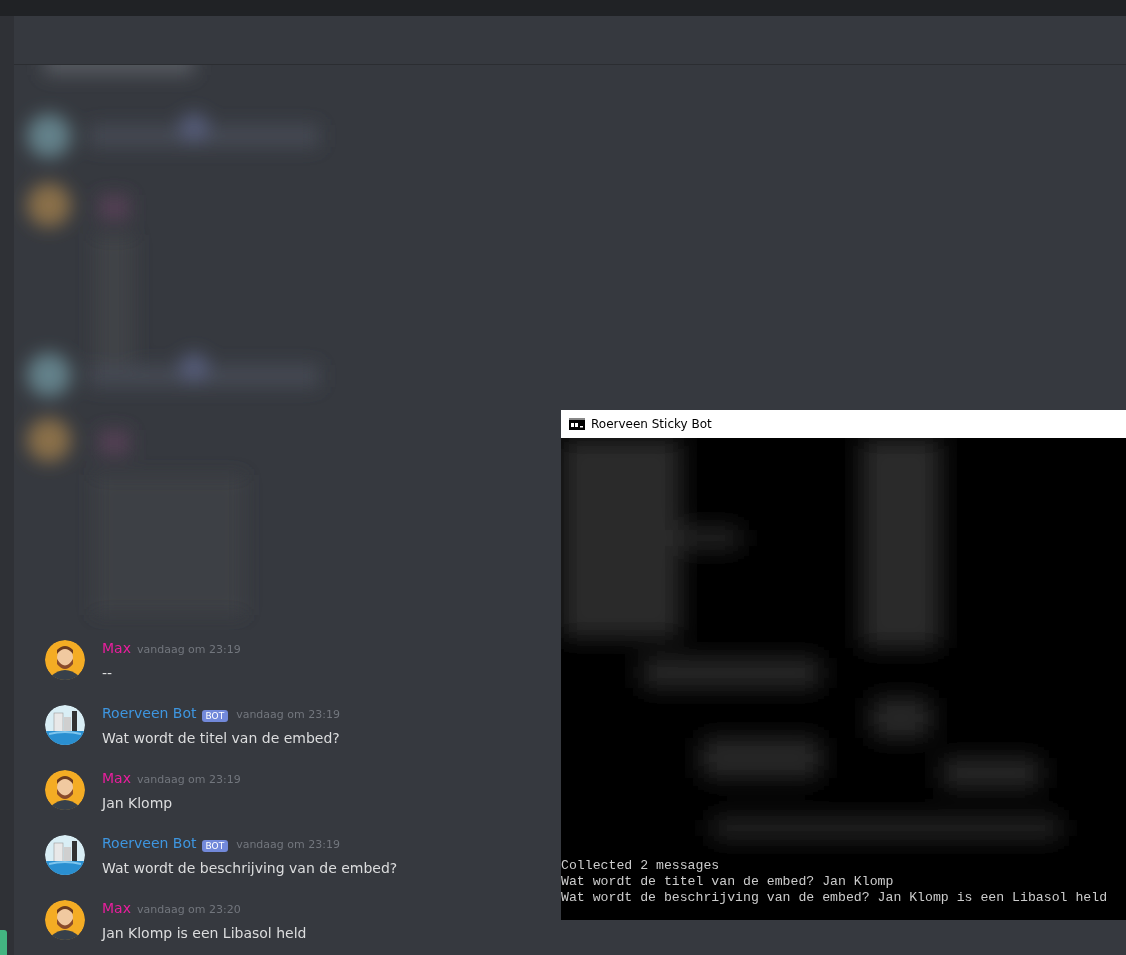 This screenshot has height=955, width=1126. Describe the element at coordinates (640, 866) in the screenshot. I see `console-line: Collected 2 messages` at that location.